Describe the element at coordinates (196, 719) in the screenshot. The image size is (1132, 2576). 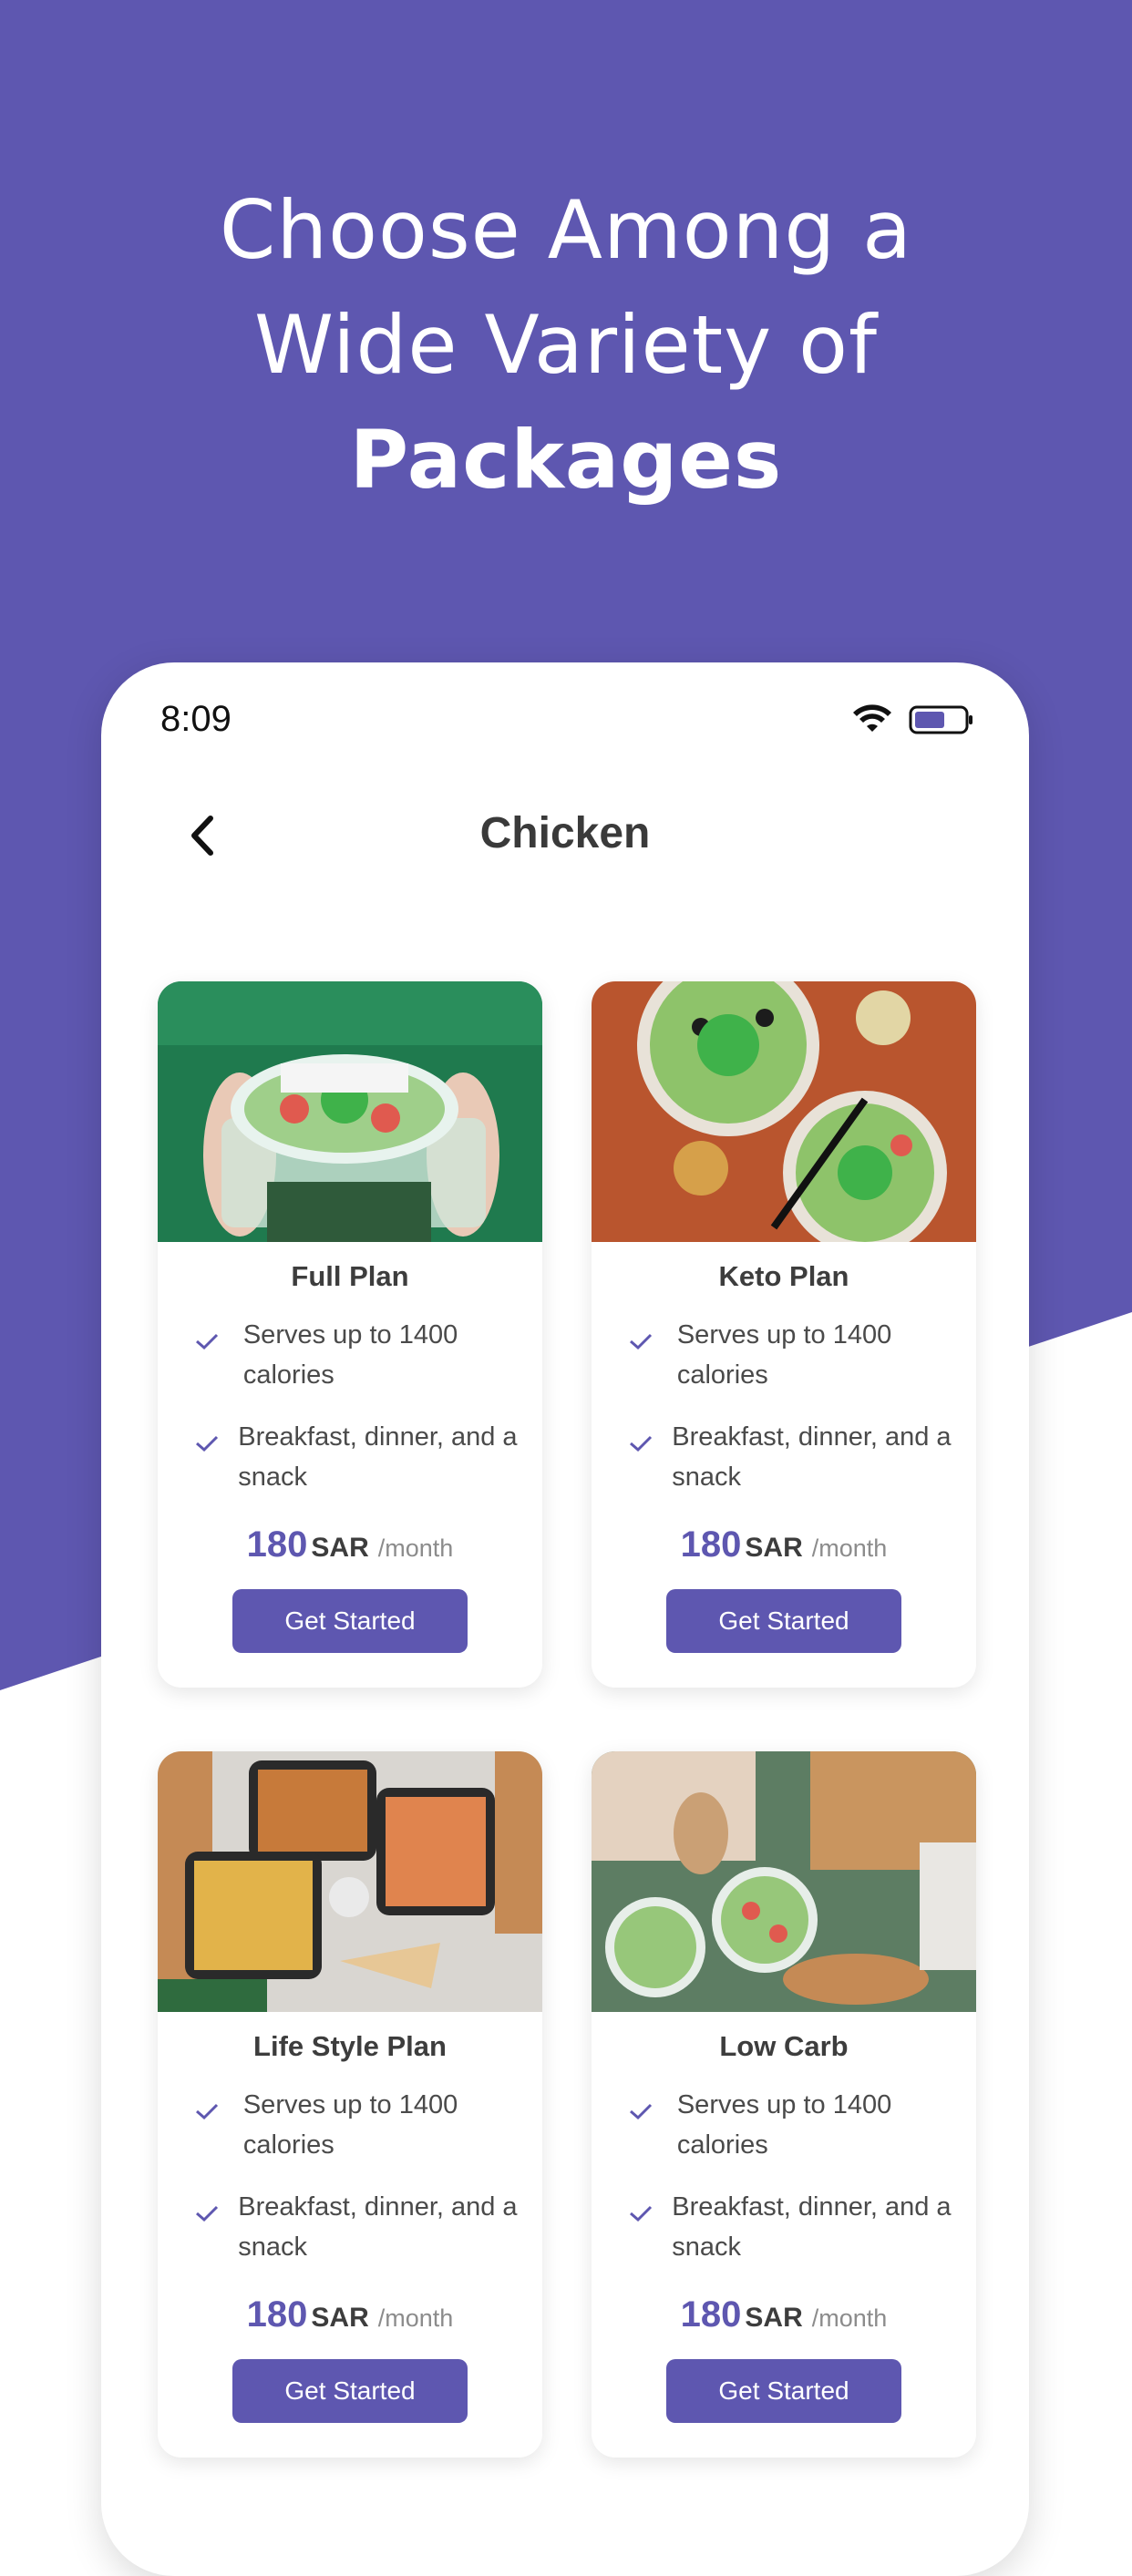
I see `status-time: 8:09` at that location.